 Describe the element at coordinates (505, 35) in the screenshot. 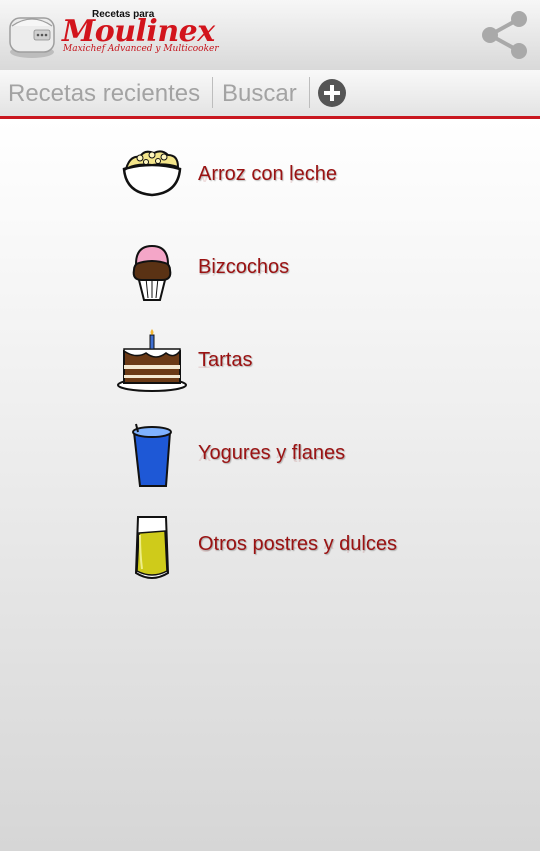

I see `share-icon` at that location.